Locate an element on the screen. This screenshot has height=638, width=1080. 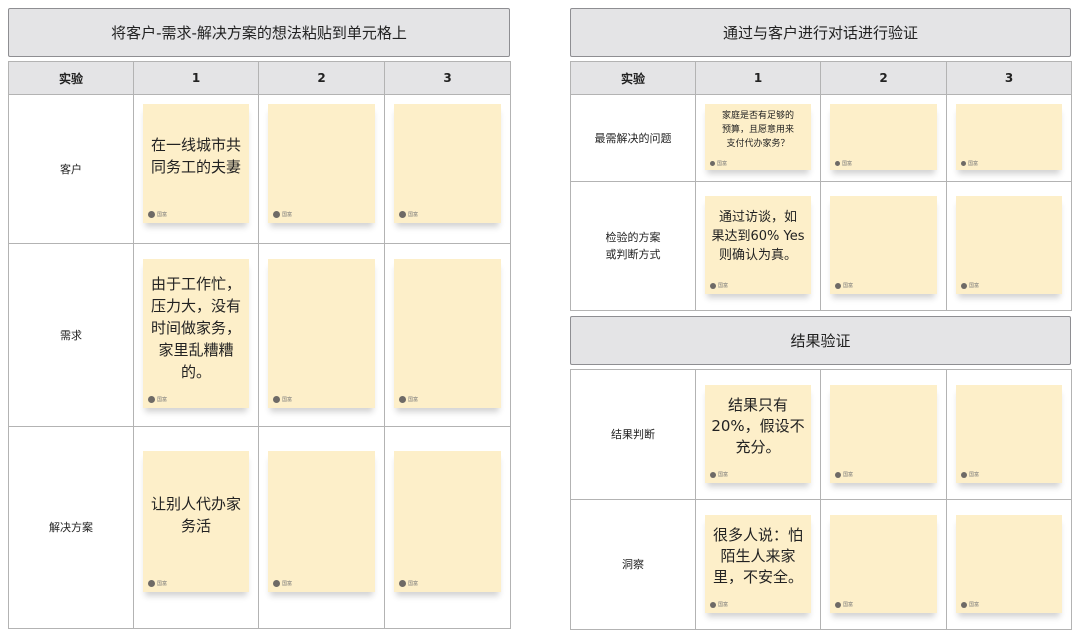
row-label: 结果判断 is located at coordinates (633, 434).